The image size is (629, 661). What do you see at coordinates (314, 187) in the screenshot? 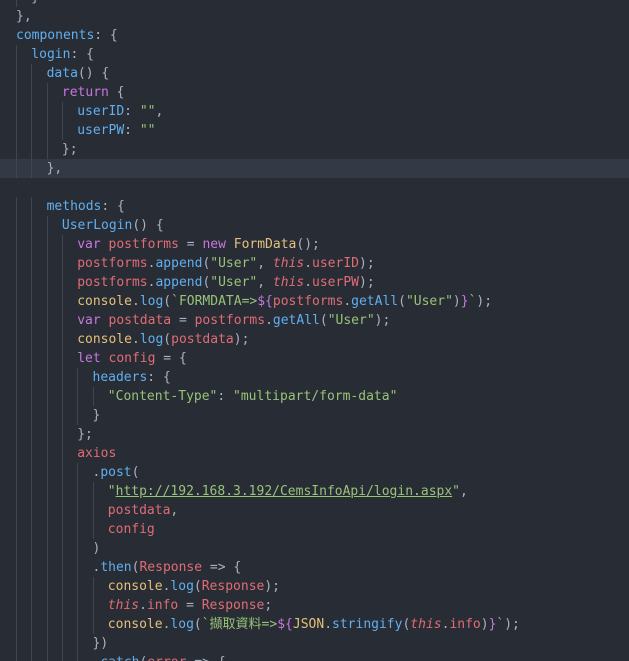
I see `code-line` at bounding box center [314, 187].